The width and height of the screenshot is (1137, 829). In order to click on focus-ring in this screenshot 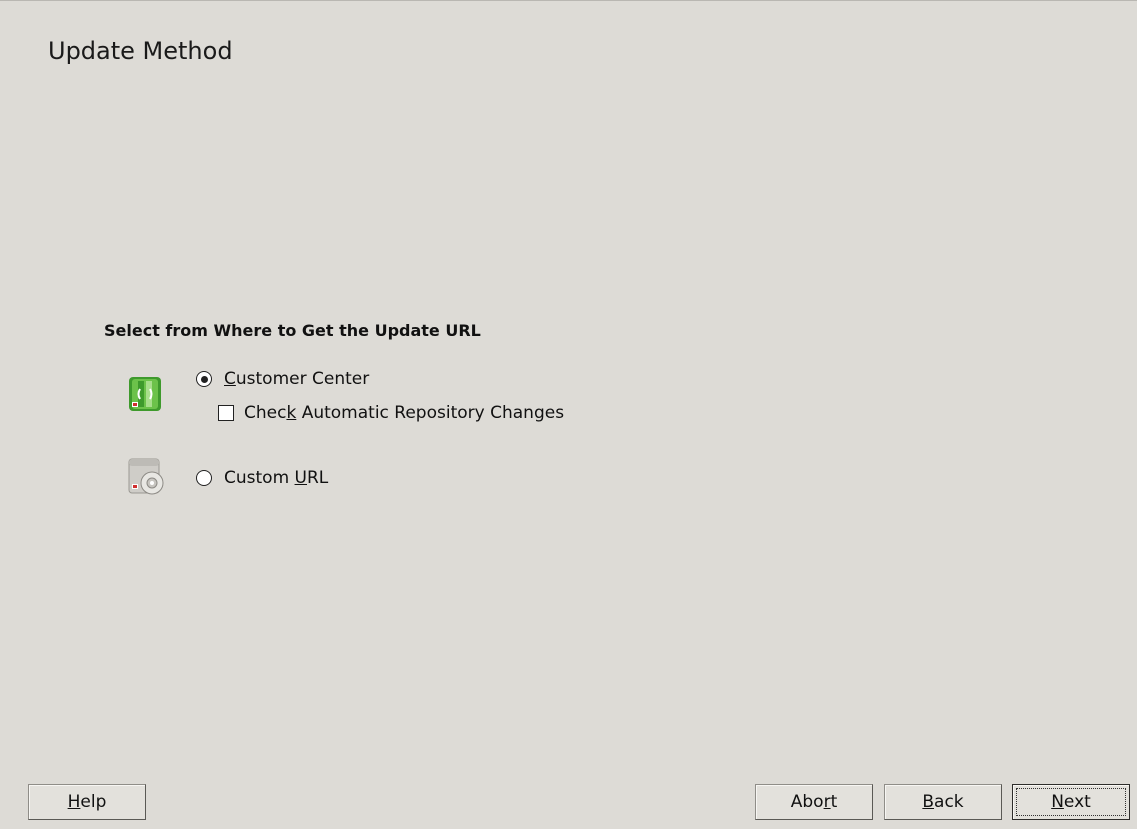, I will do `click(1071, 802)`.